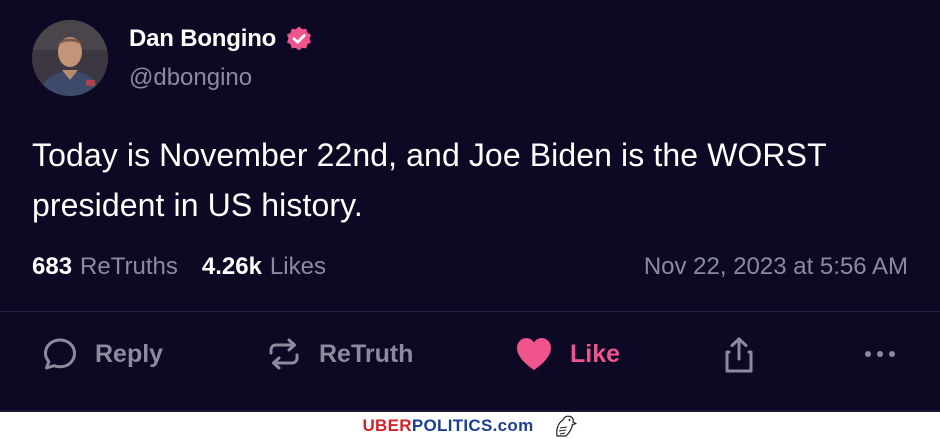  I want to click on post-stats: 683 ReTruths 4.26k Likes, so click(179, 267).